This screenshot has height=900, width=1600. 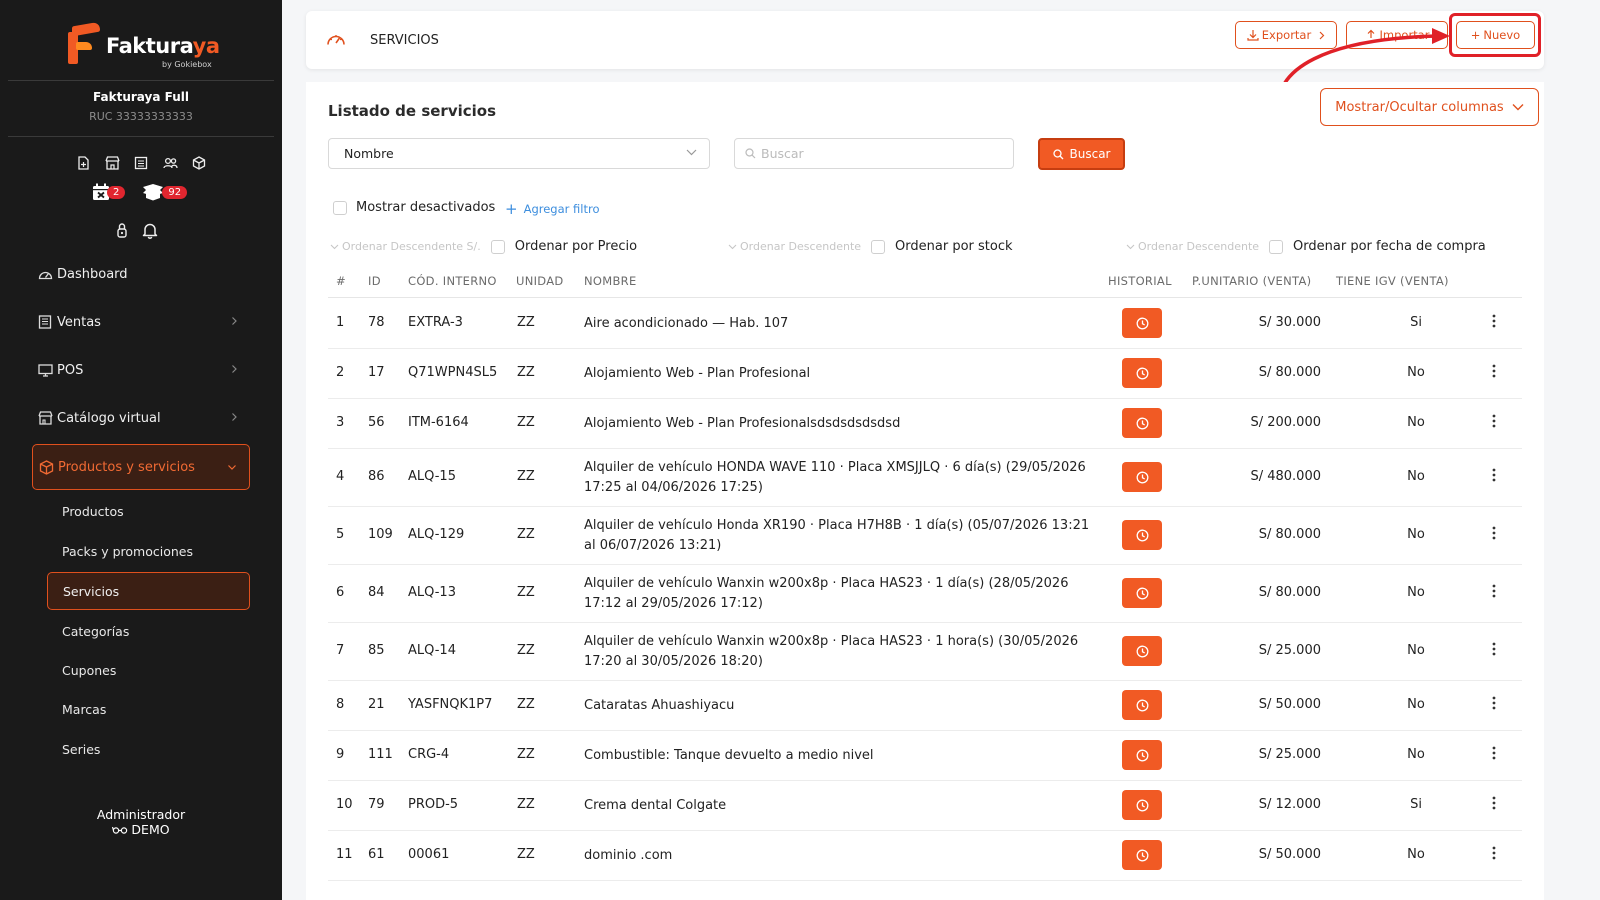 I want to click on order-desc-stock: Ordenar Descendente, so click(x=794, y=246).